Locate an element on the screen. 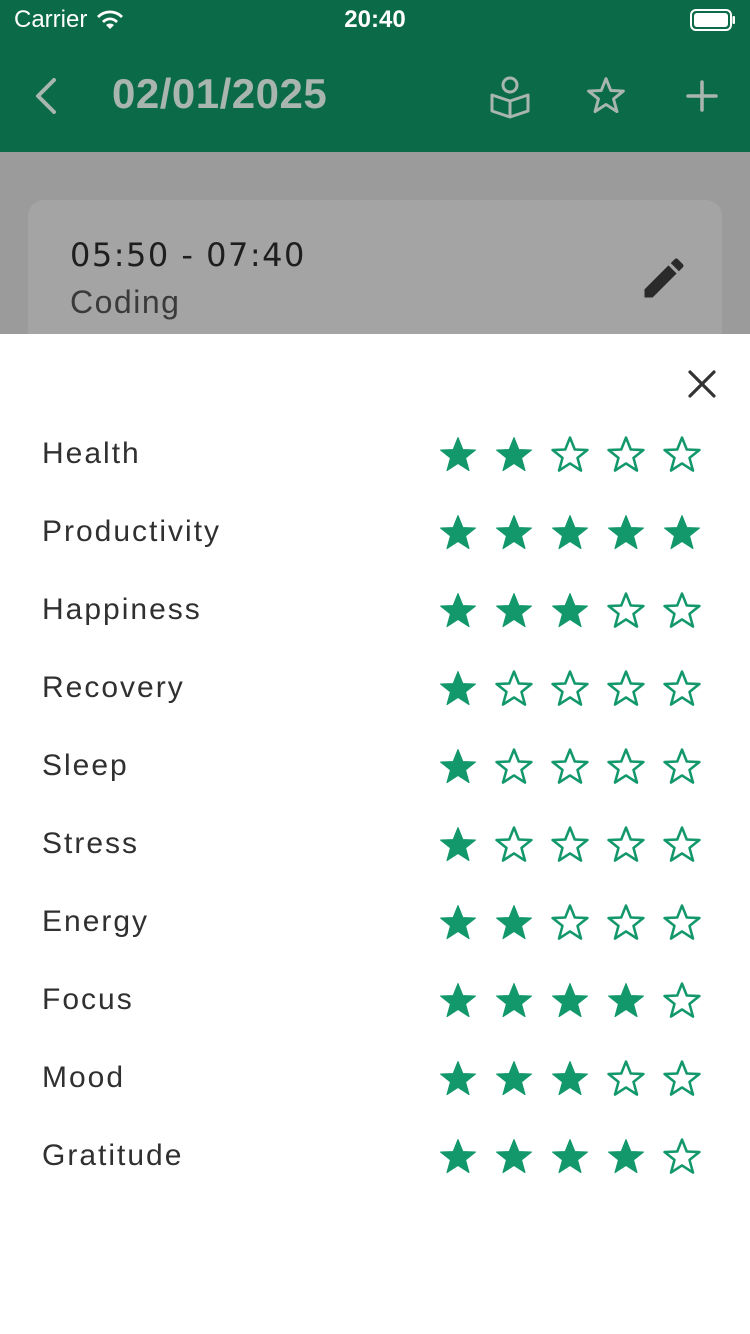 This screenshot has width=750, height=1334. battery-icon is located at coordinates (712, 20).